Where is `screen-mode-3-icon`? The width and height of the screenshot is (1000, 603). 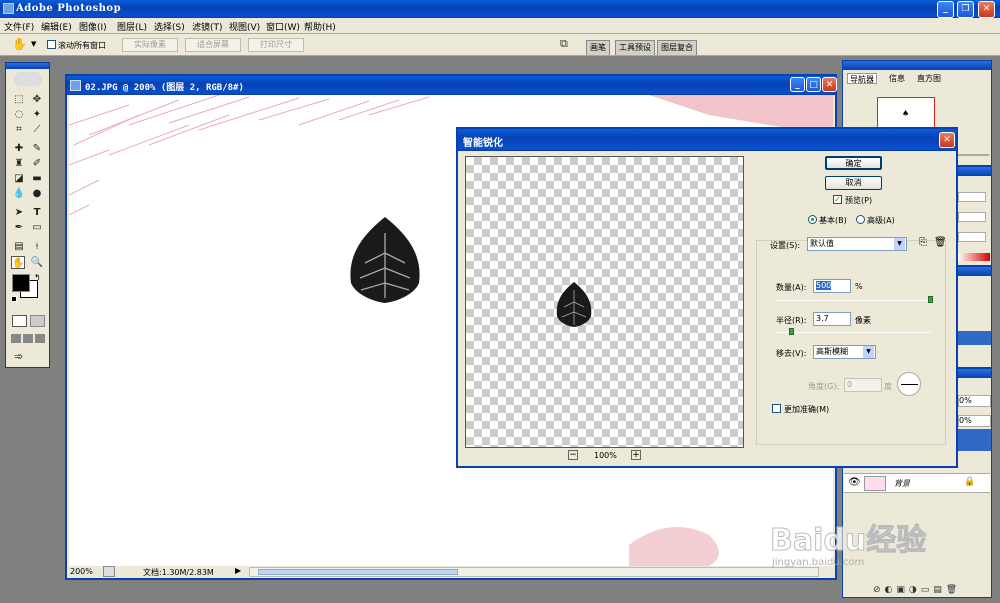 screen-mode-3-icon is located at coordinates (40, 338).